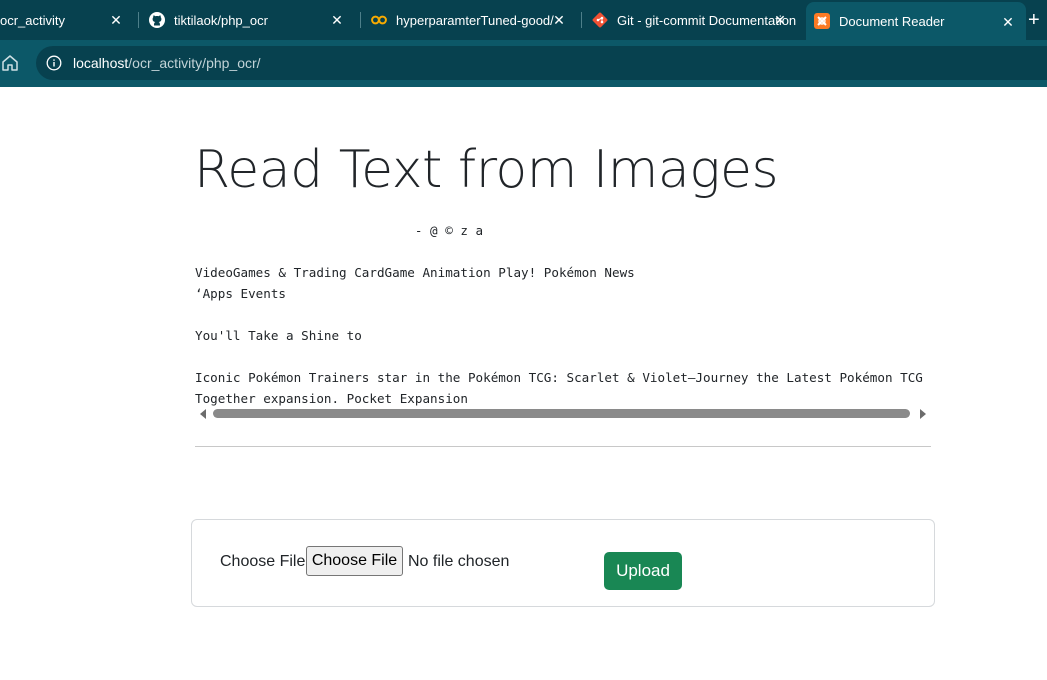  Describe the element at coordinates (101, 63) in the screenshot. I see `url-host: localhost` at that location.